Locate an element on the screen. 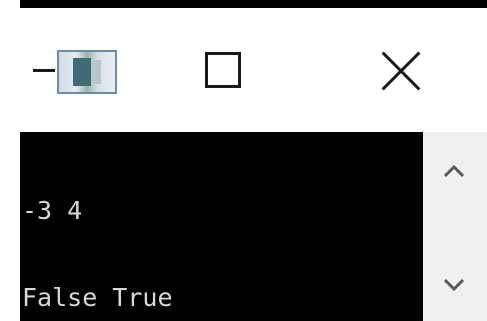 This screenshot has width=487, height=321. chevron-up-shape is located at coordinates (454, 171).